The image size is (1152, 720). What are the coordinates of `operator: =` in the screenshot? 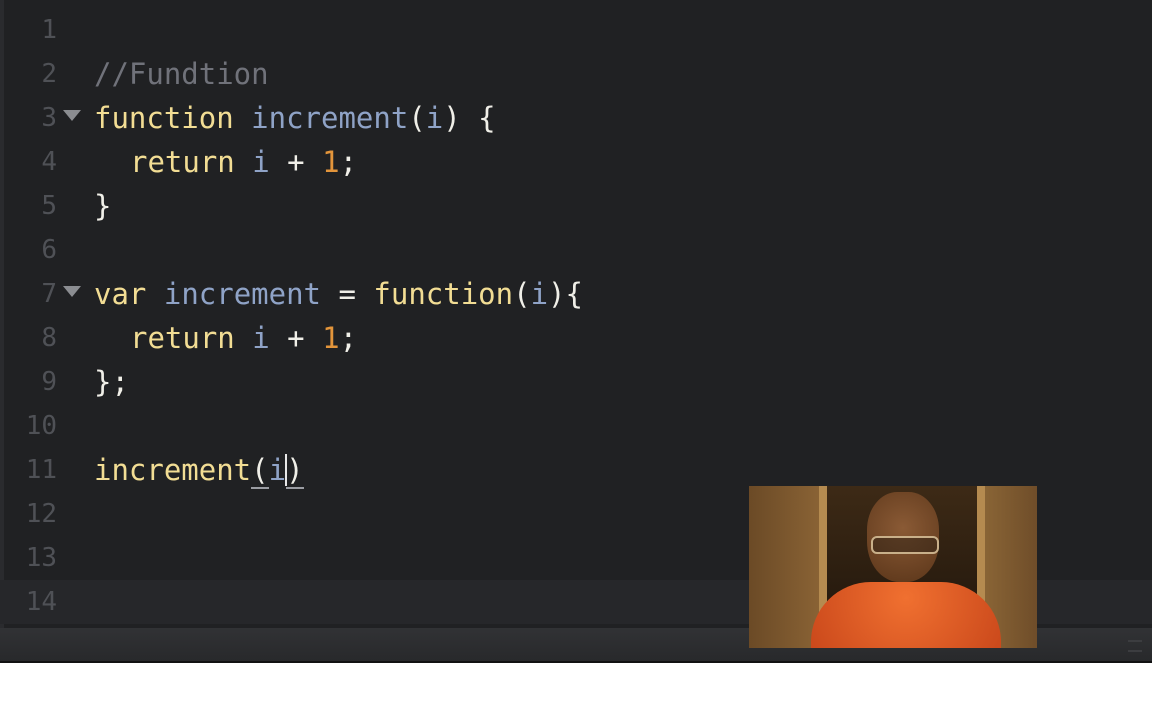 It's located at (347, 294).